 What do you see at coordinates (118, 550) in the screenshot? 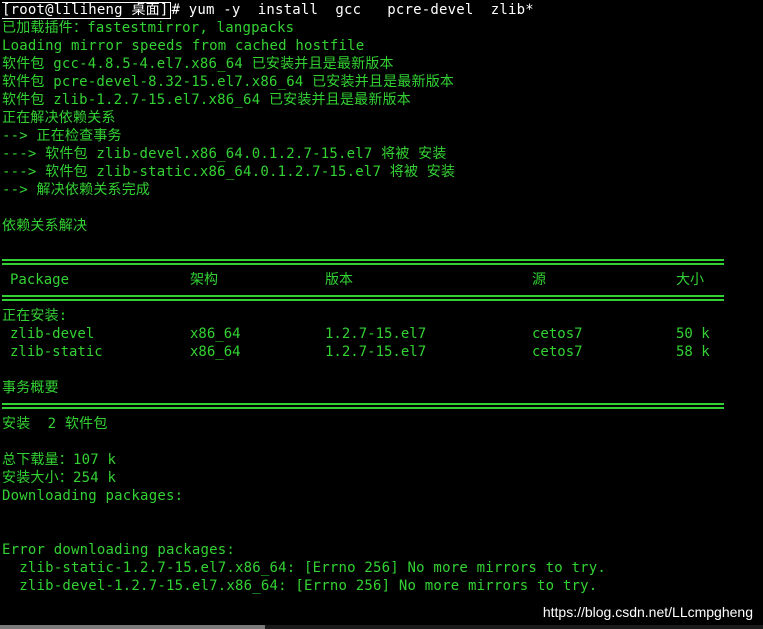
I see `error-title: Error downloading packages:` at bounding box center [118, 550].